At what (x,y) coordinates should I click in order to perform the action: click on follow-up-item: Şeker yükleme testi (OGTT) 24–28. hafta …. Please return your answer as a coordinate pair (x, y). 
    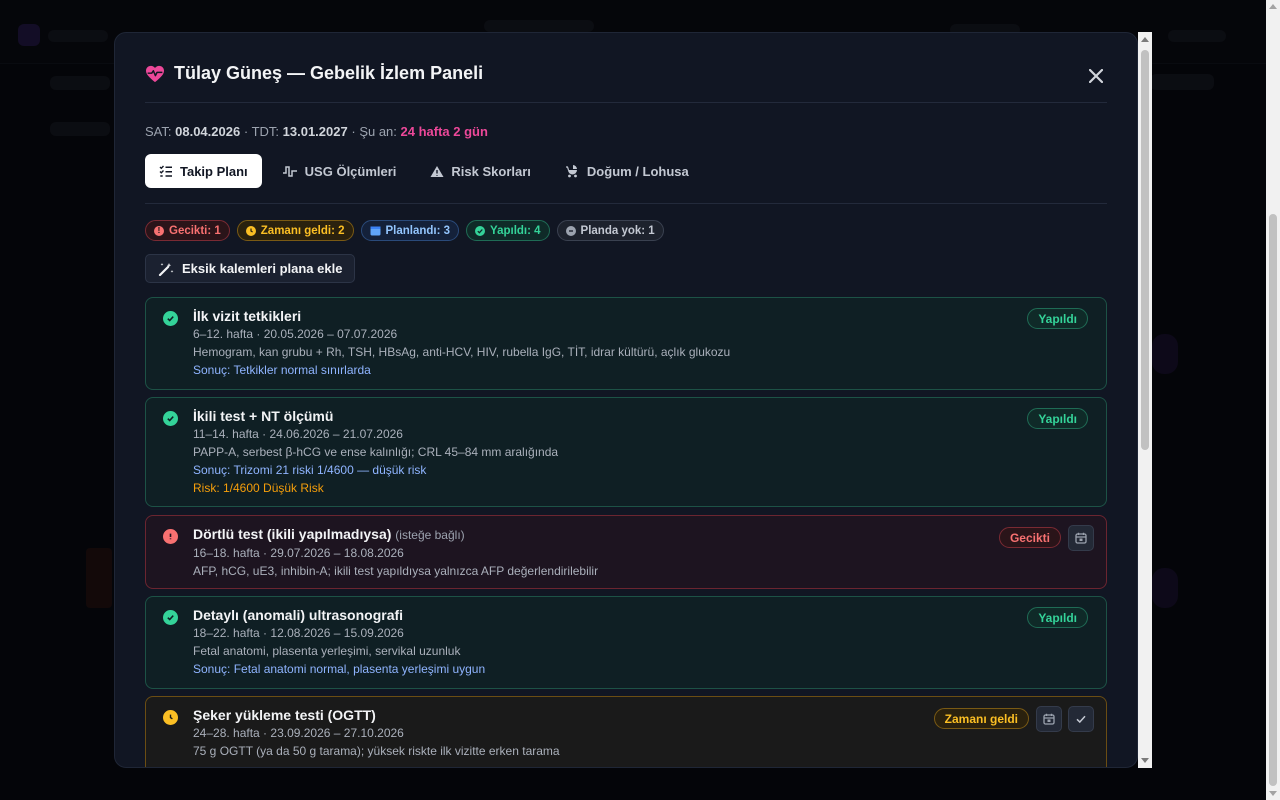
    Looking at the image, I should click on (626, 731).